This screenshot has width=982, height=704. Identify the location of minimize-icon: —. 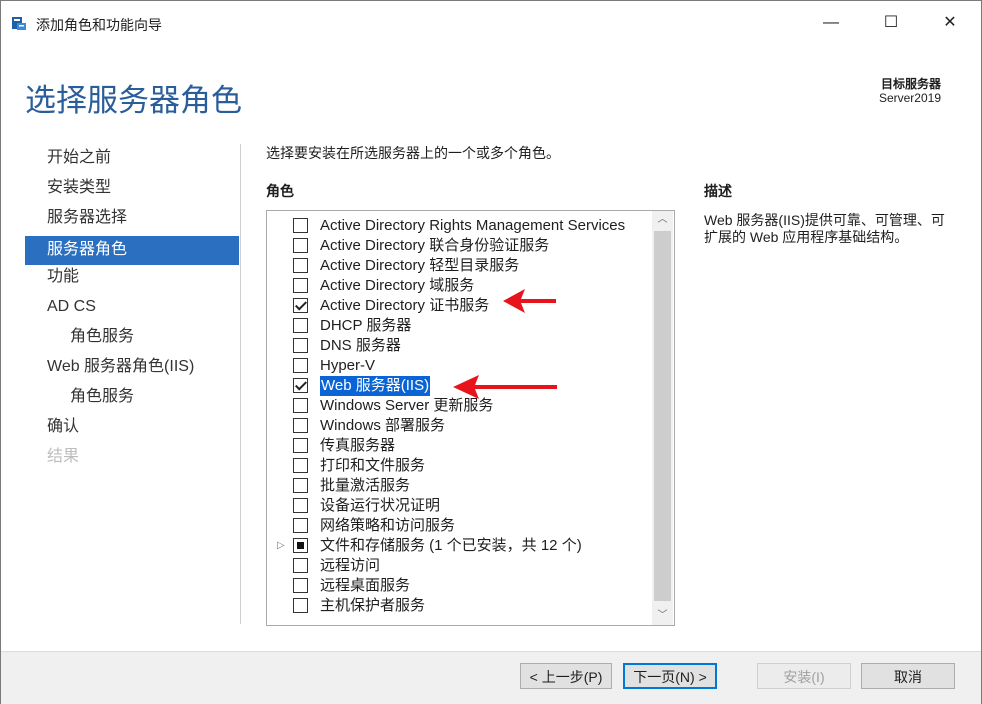
(831, 22).